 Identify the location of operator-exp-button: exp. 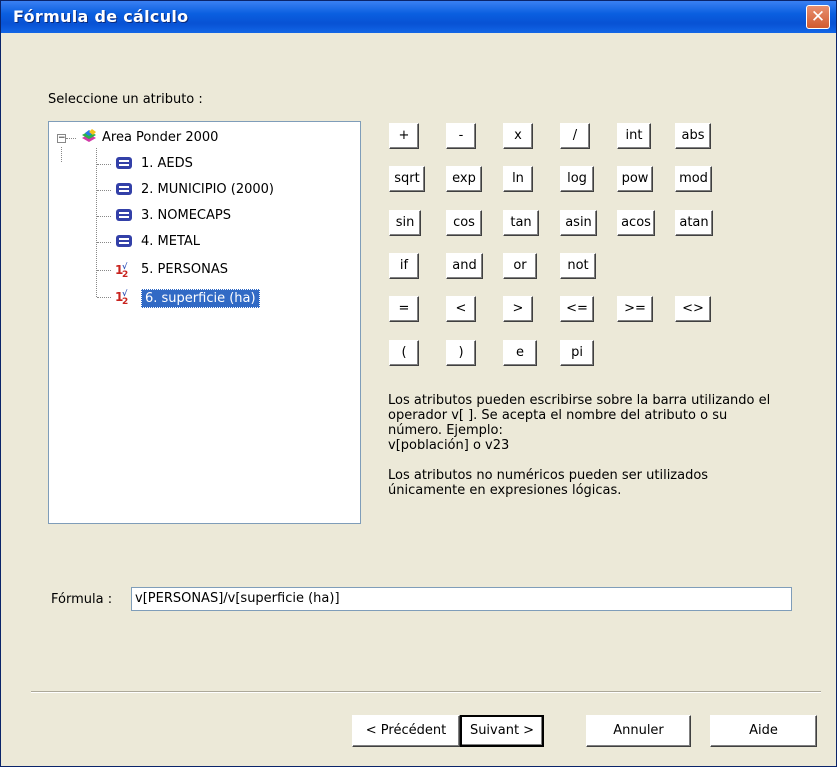
(464, 179).